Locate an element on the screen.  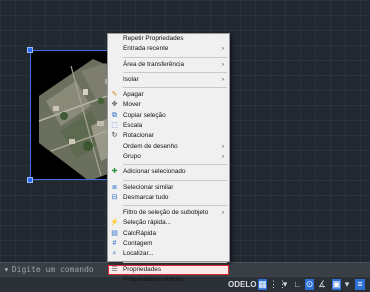
ortho-mode-icon: ∟ is located at coordinates (297, 284).